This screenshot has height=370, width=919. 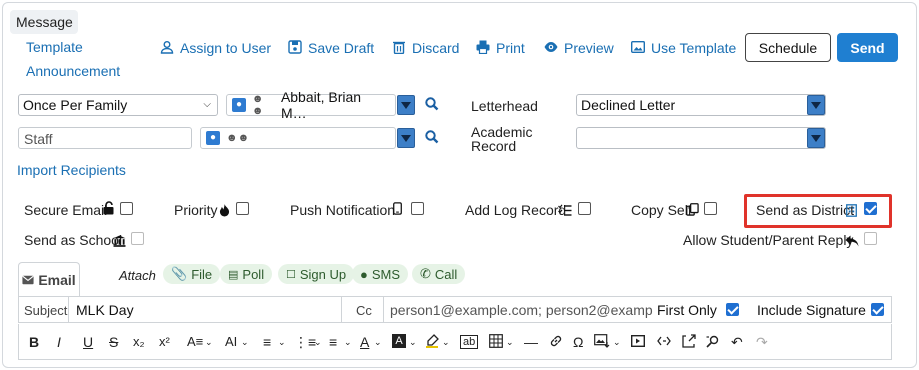 What do you see at coordinates (119, 242) in the screenshot?
I see `school-icon` at bounding box center [119, 242].